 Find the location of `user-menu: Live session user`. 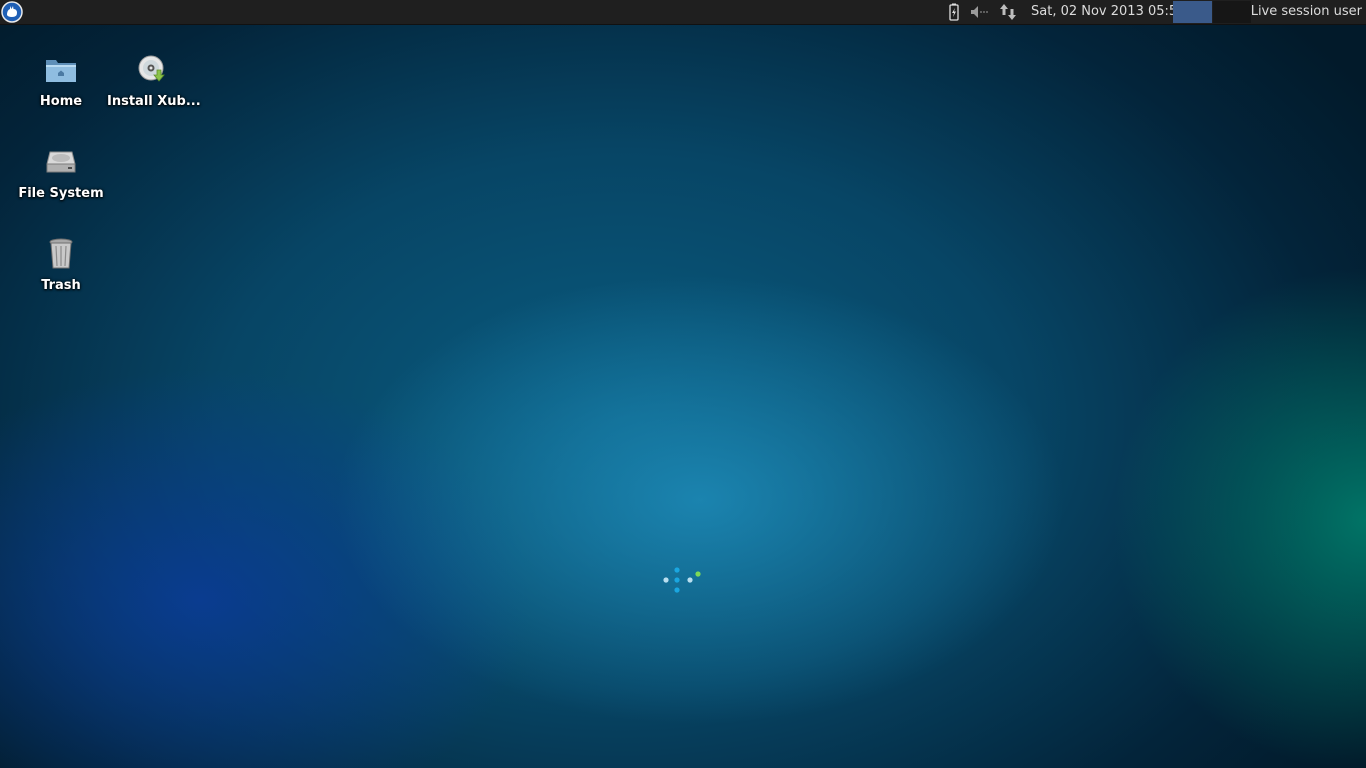

user-menu: Live session user is located at coordinates (1306, 11).